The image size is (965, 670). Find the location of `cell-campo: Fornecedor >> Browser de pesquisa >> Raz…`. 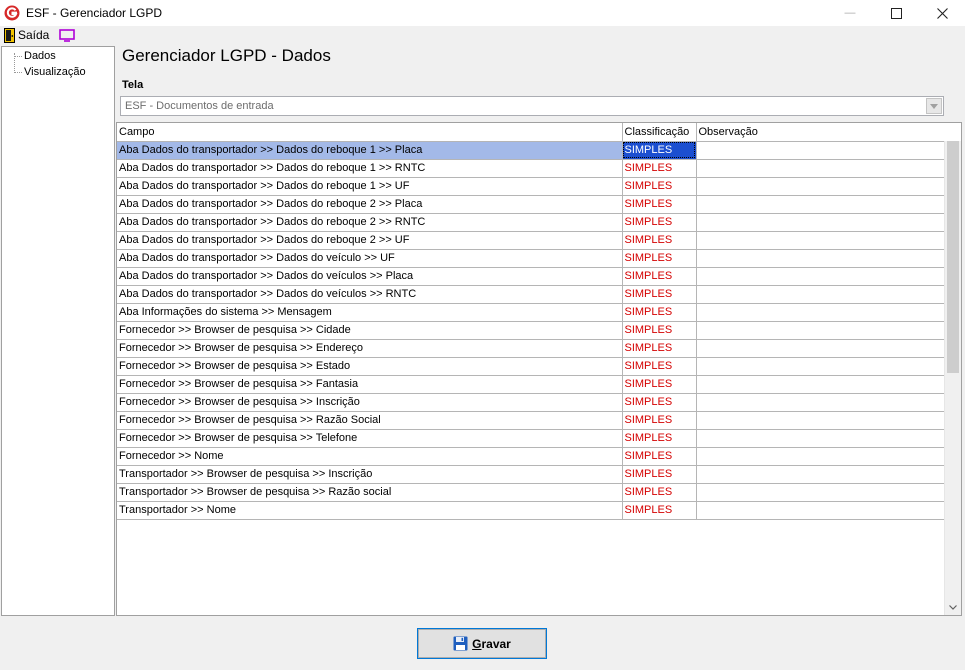

cell-campo: Fornecedor >> Browser de pesquisa >> Raz… is located at coordinates (370, 420).